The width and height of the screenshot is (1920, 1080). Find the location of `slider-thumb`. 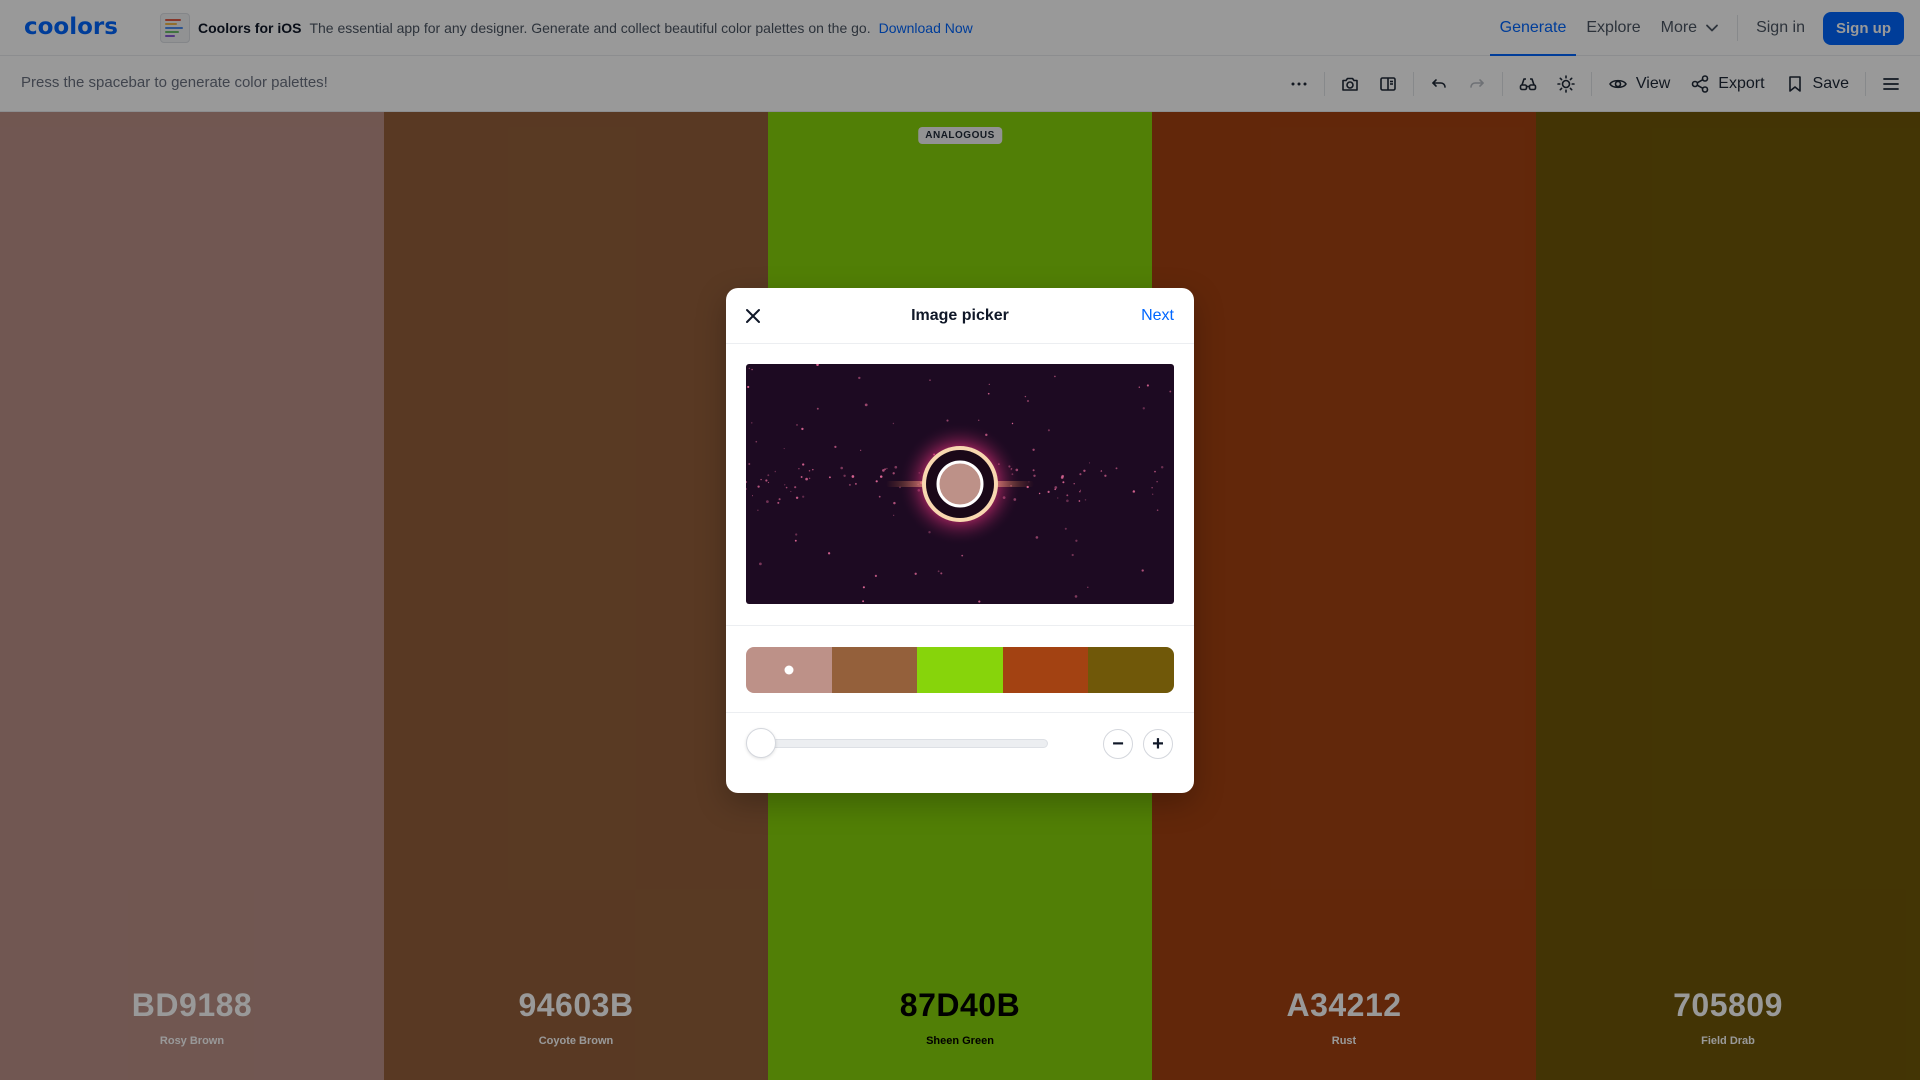

slider-thumb is located at coordinates (761, 743).